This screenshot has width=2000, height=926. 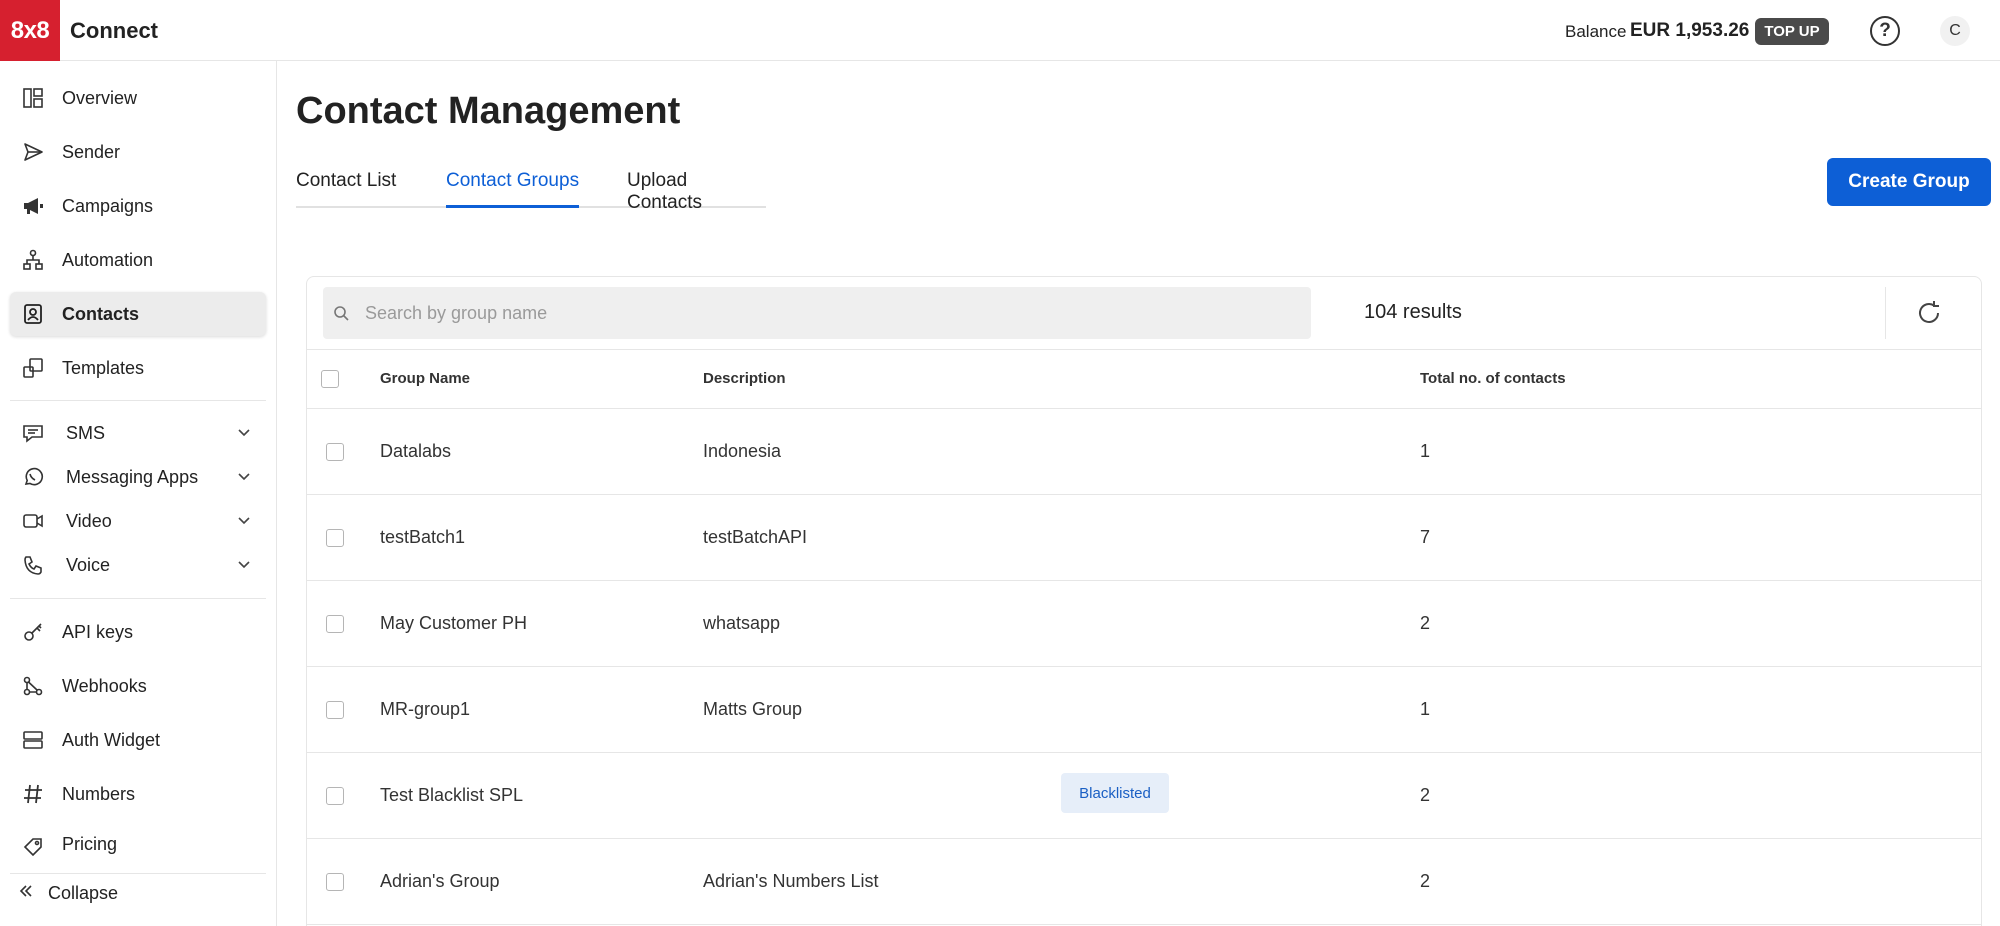 What do you see at coordinates (33, 206) in the screenshot?
I see `megaphone-icon` at bounding box center [33, 206].